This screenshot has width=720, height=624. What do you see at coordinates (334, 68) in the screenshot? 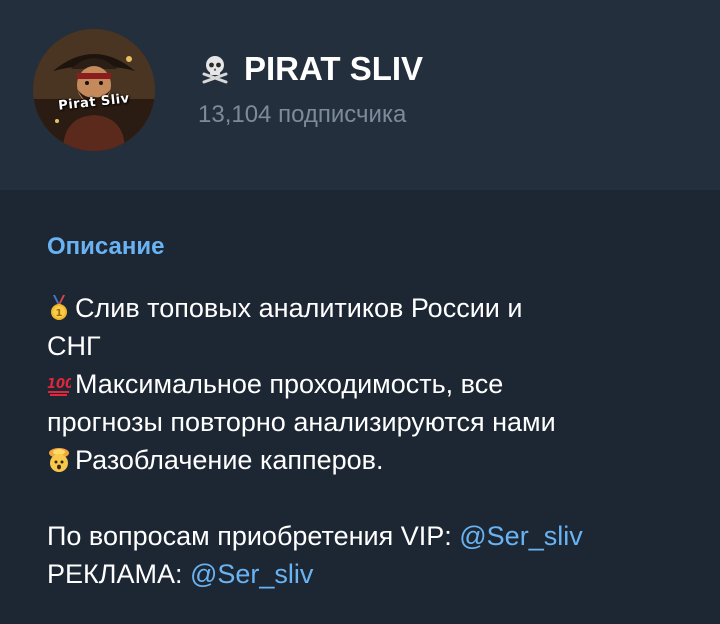
I see `channel-title-text: PIRAT SLIV` at bounding box center [334, 68].